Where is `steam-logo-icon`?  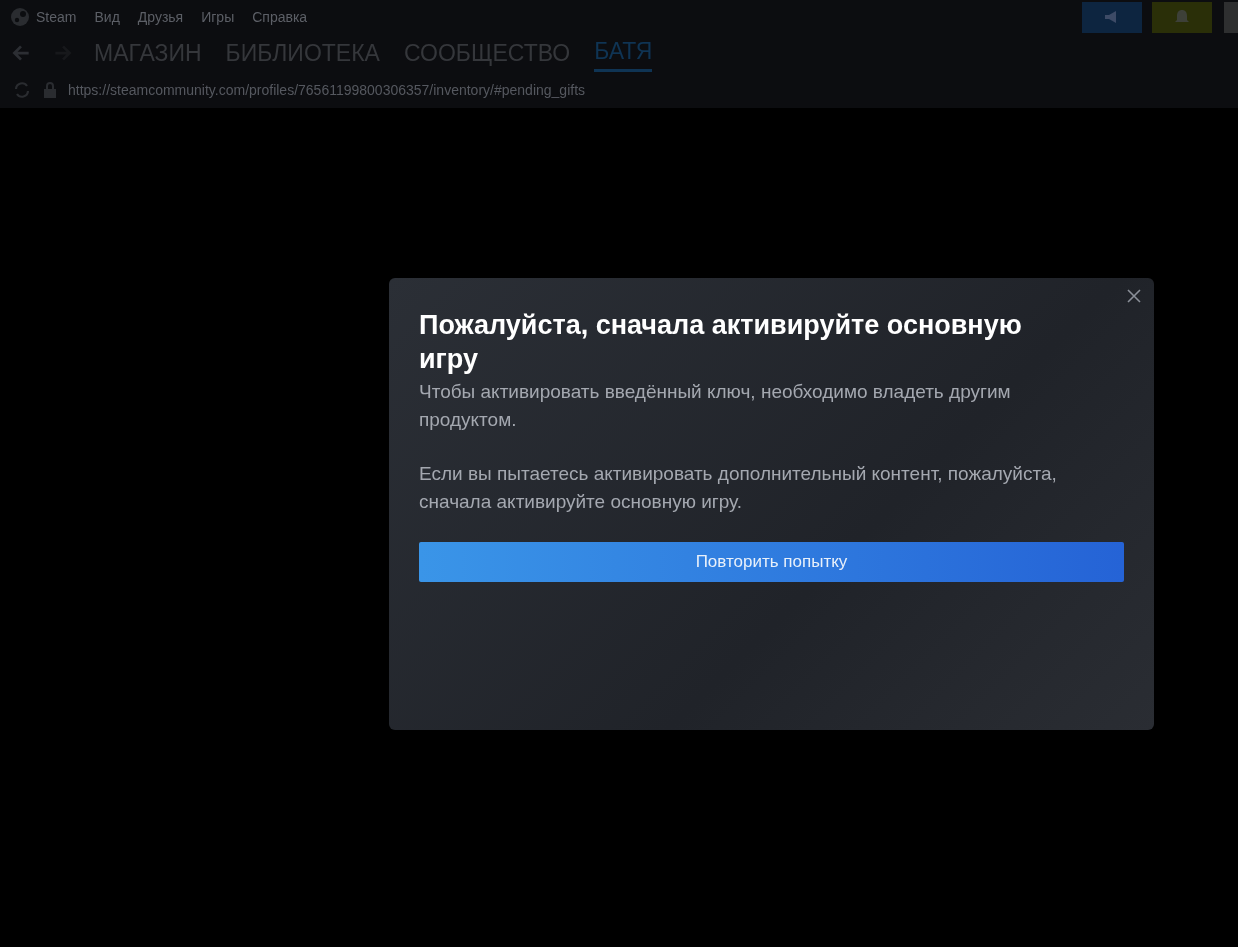 steam-logo-icon is located at coordinates (20, 17).